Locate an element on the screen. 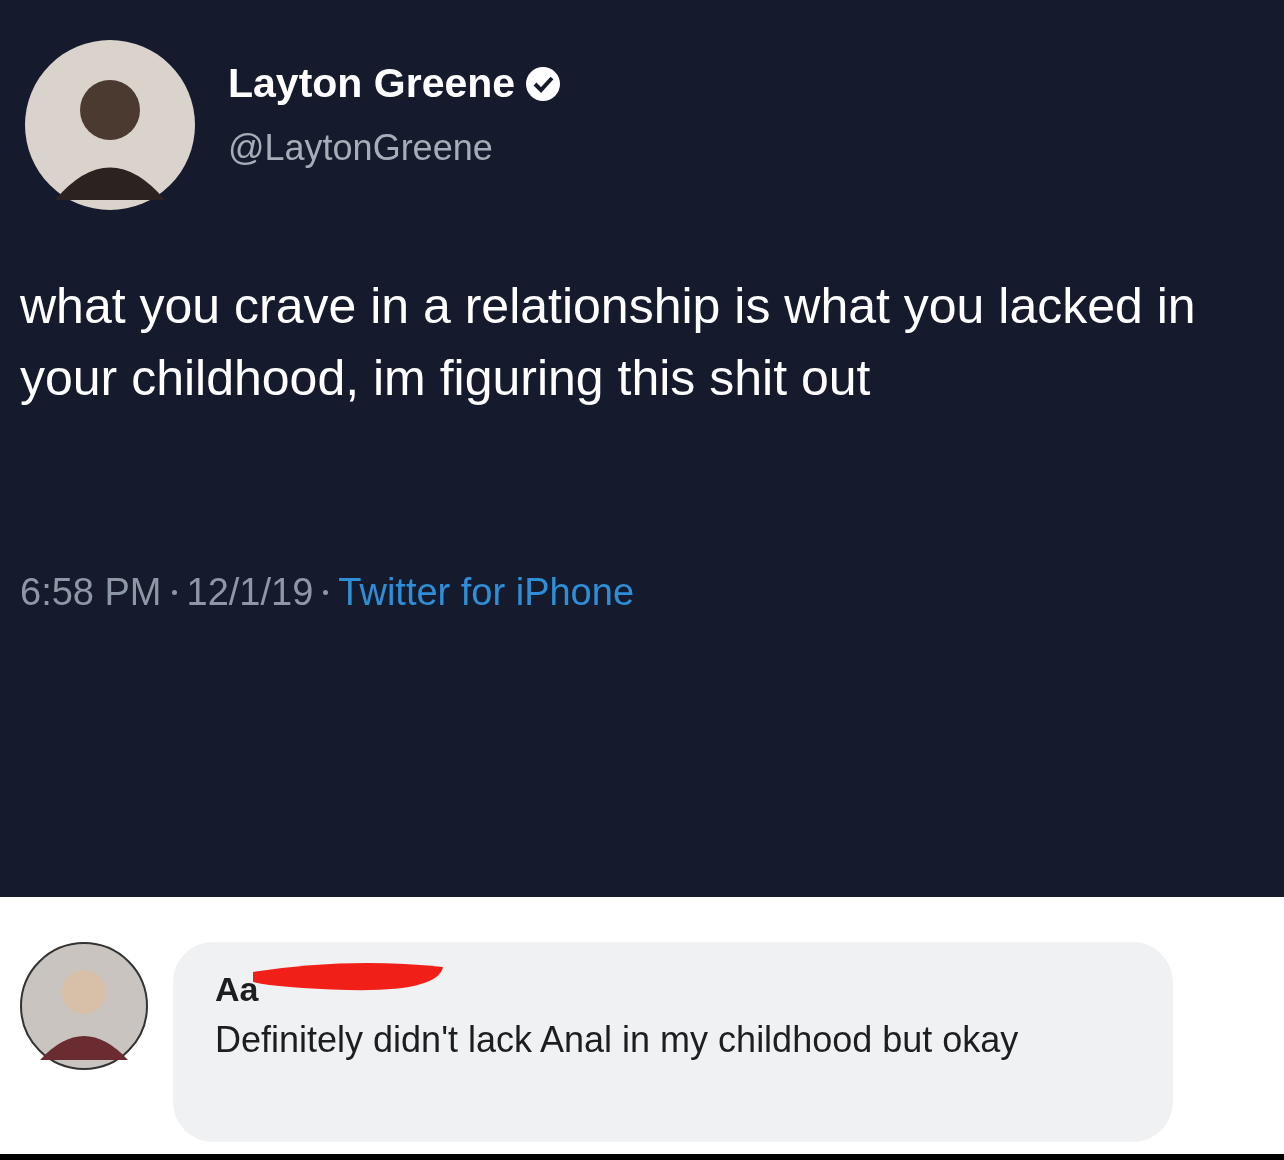  comment-text: Definitely didn't lack Anal in my childhood but okay is located at coordinates (617, 1040).